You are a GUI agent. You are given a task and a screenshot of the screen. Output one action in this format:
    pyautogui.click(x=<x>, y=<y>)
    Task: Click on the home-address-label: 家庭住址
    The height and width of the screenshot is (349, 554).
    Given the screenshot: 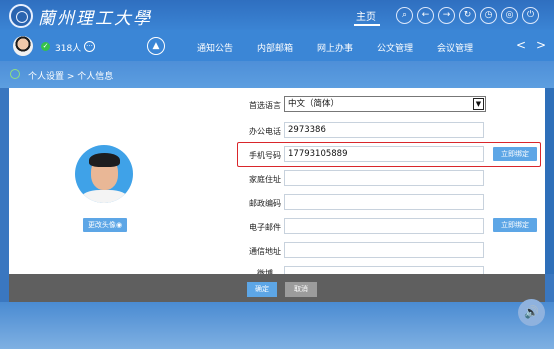 What is the action you would take?
    pyautogui.click(x=265, y=179)
    